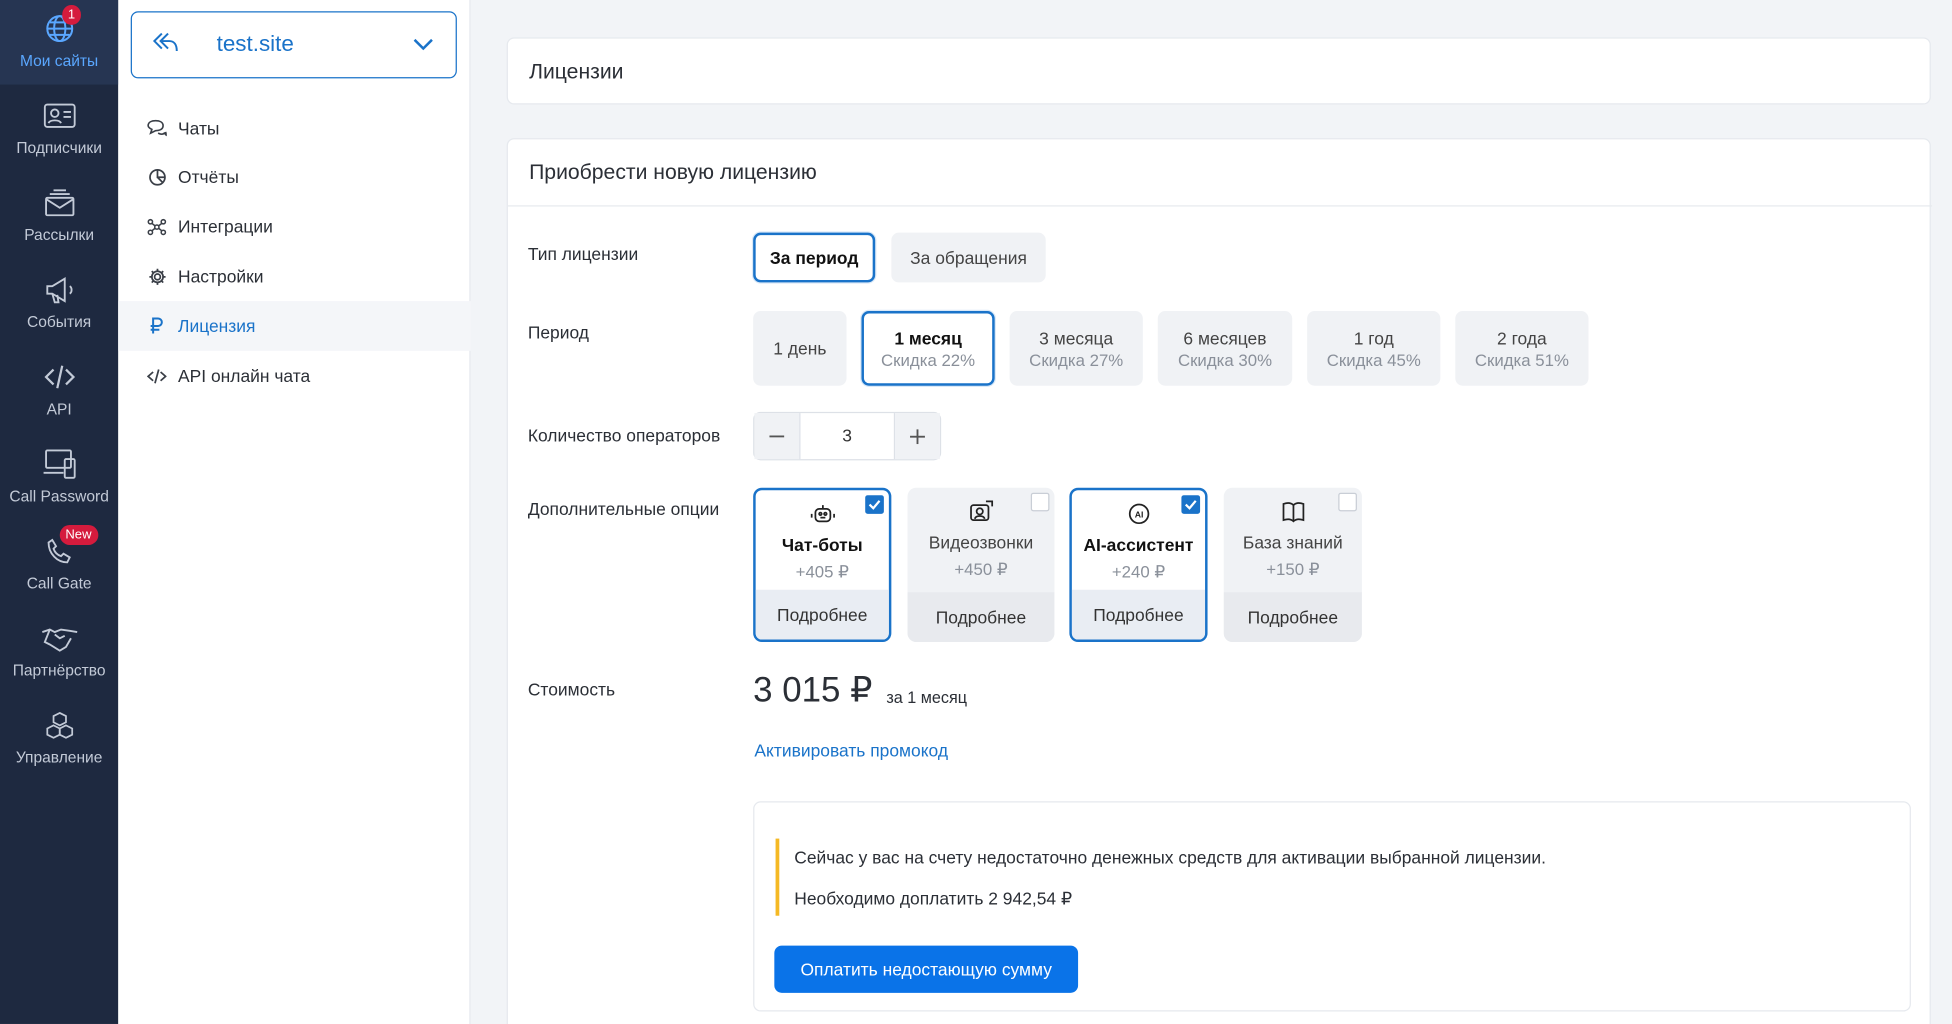  Describe the element at coordinates (208, 176) in the screenshot. I see `nav-item-label: Отчёты` at that location.